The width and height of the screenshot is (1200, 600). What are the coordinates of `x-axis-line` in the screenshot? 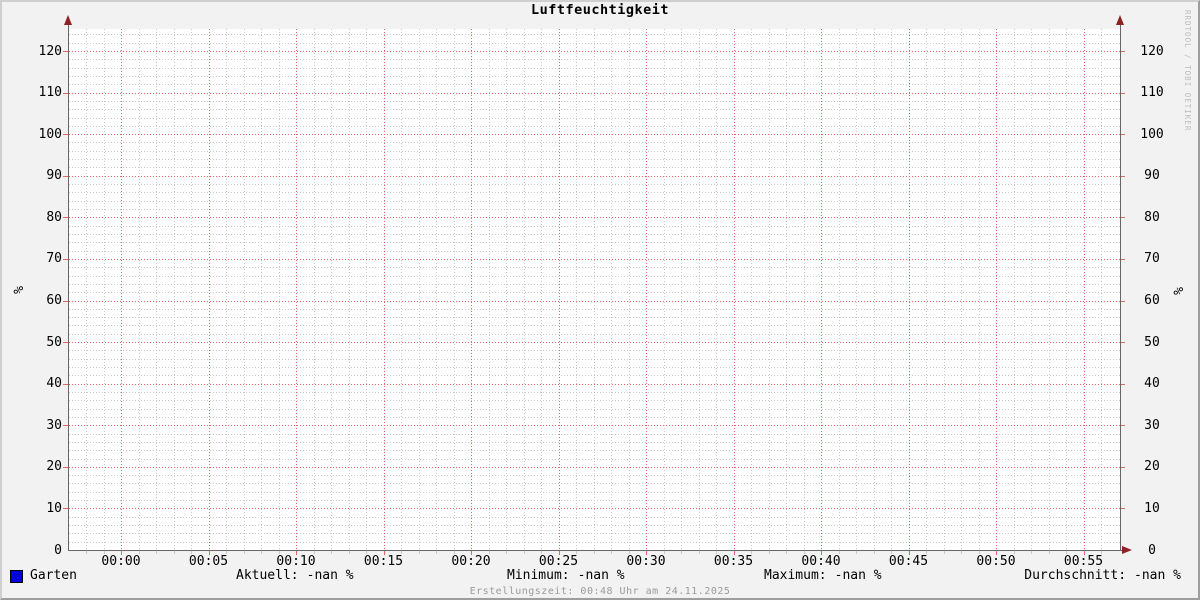 It's located at (595, 550).